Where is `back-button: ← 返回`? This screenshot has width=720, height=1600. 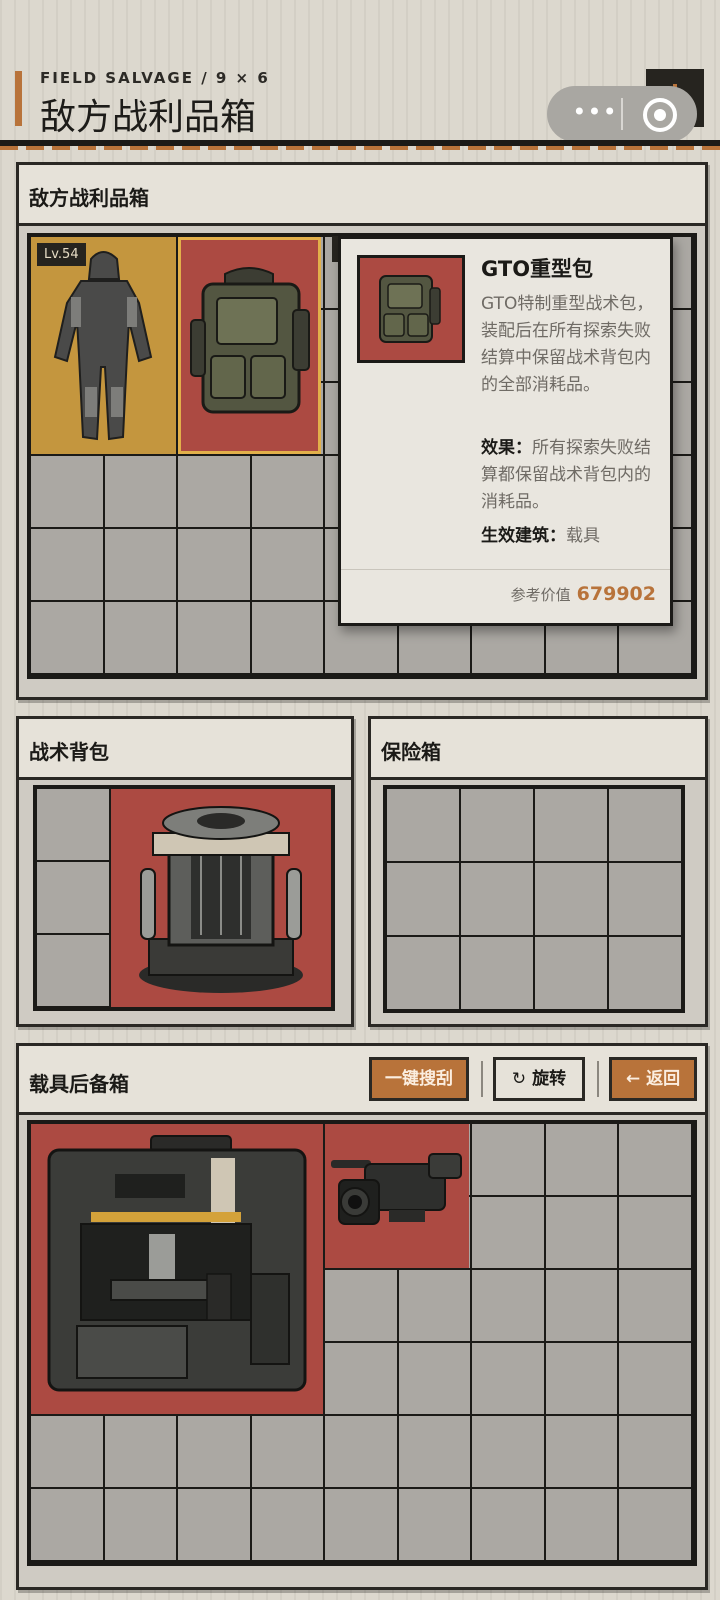
back-button: ← 返回 is located at coordinates (653, 1079).